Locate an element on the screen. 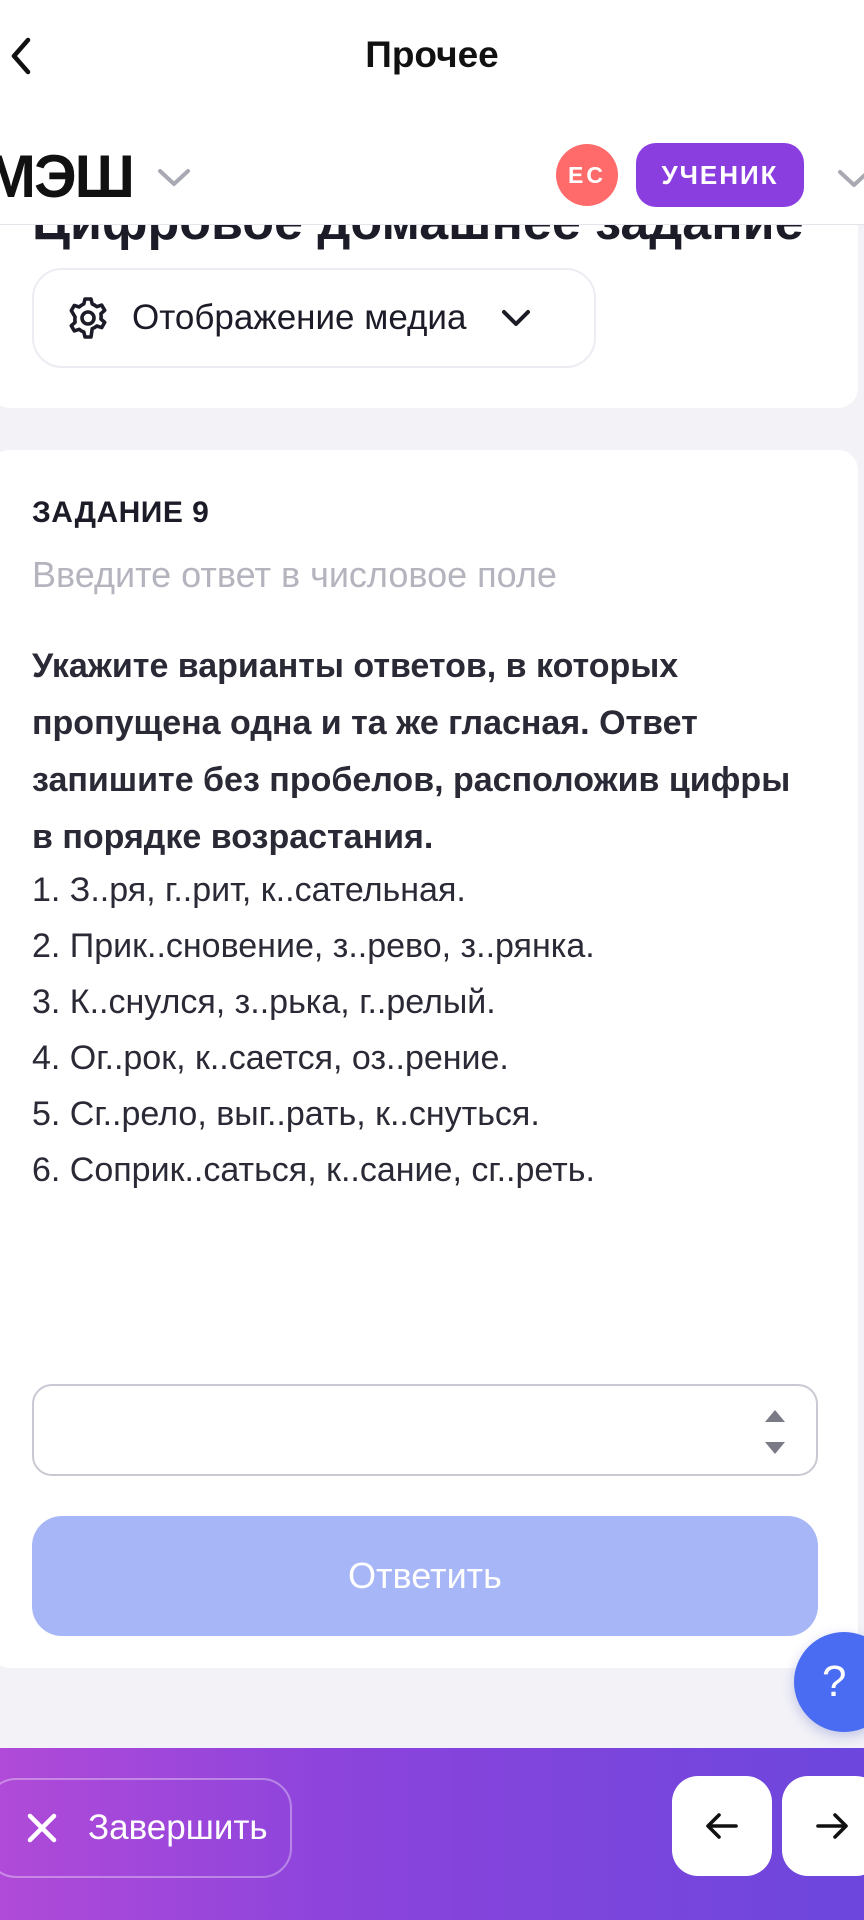 This screenshot has width=864, height=1920. task-hint: Введите ответ в числовое поле is located at coordinates (294, 574).